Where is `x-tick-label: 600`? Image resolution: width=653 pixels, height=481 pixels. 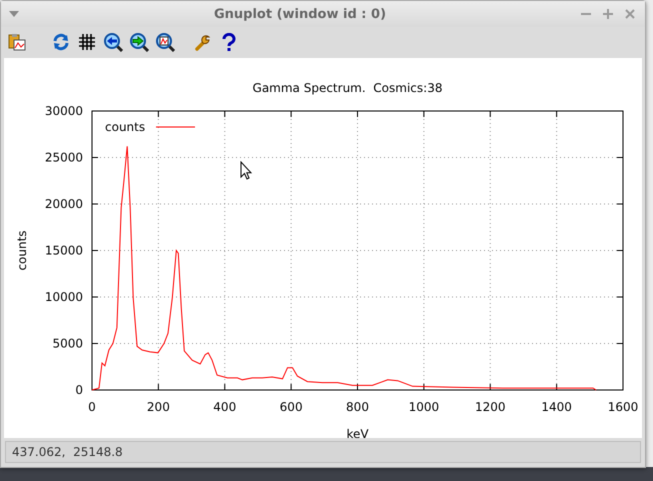 x-tick-label: 600 is located at coordinates (291, 407).